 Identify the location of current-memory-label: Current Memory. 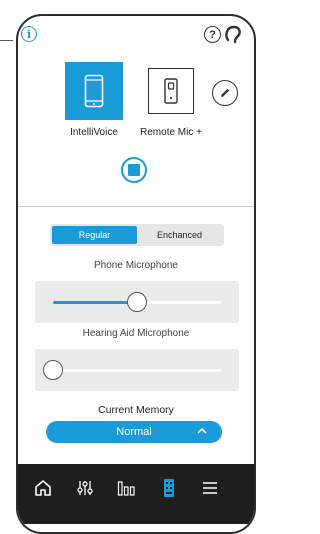
(136, 410).